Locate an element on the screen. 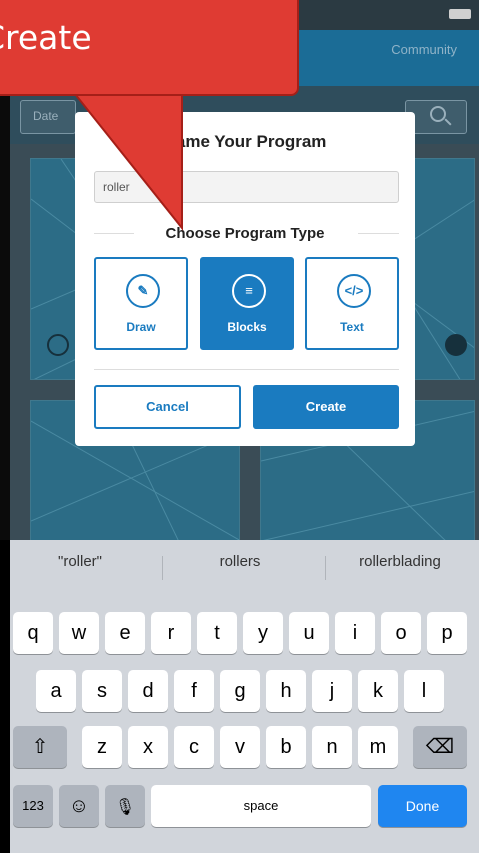  key: y is located at coordinates (263, 633).